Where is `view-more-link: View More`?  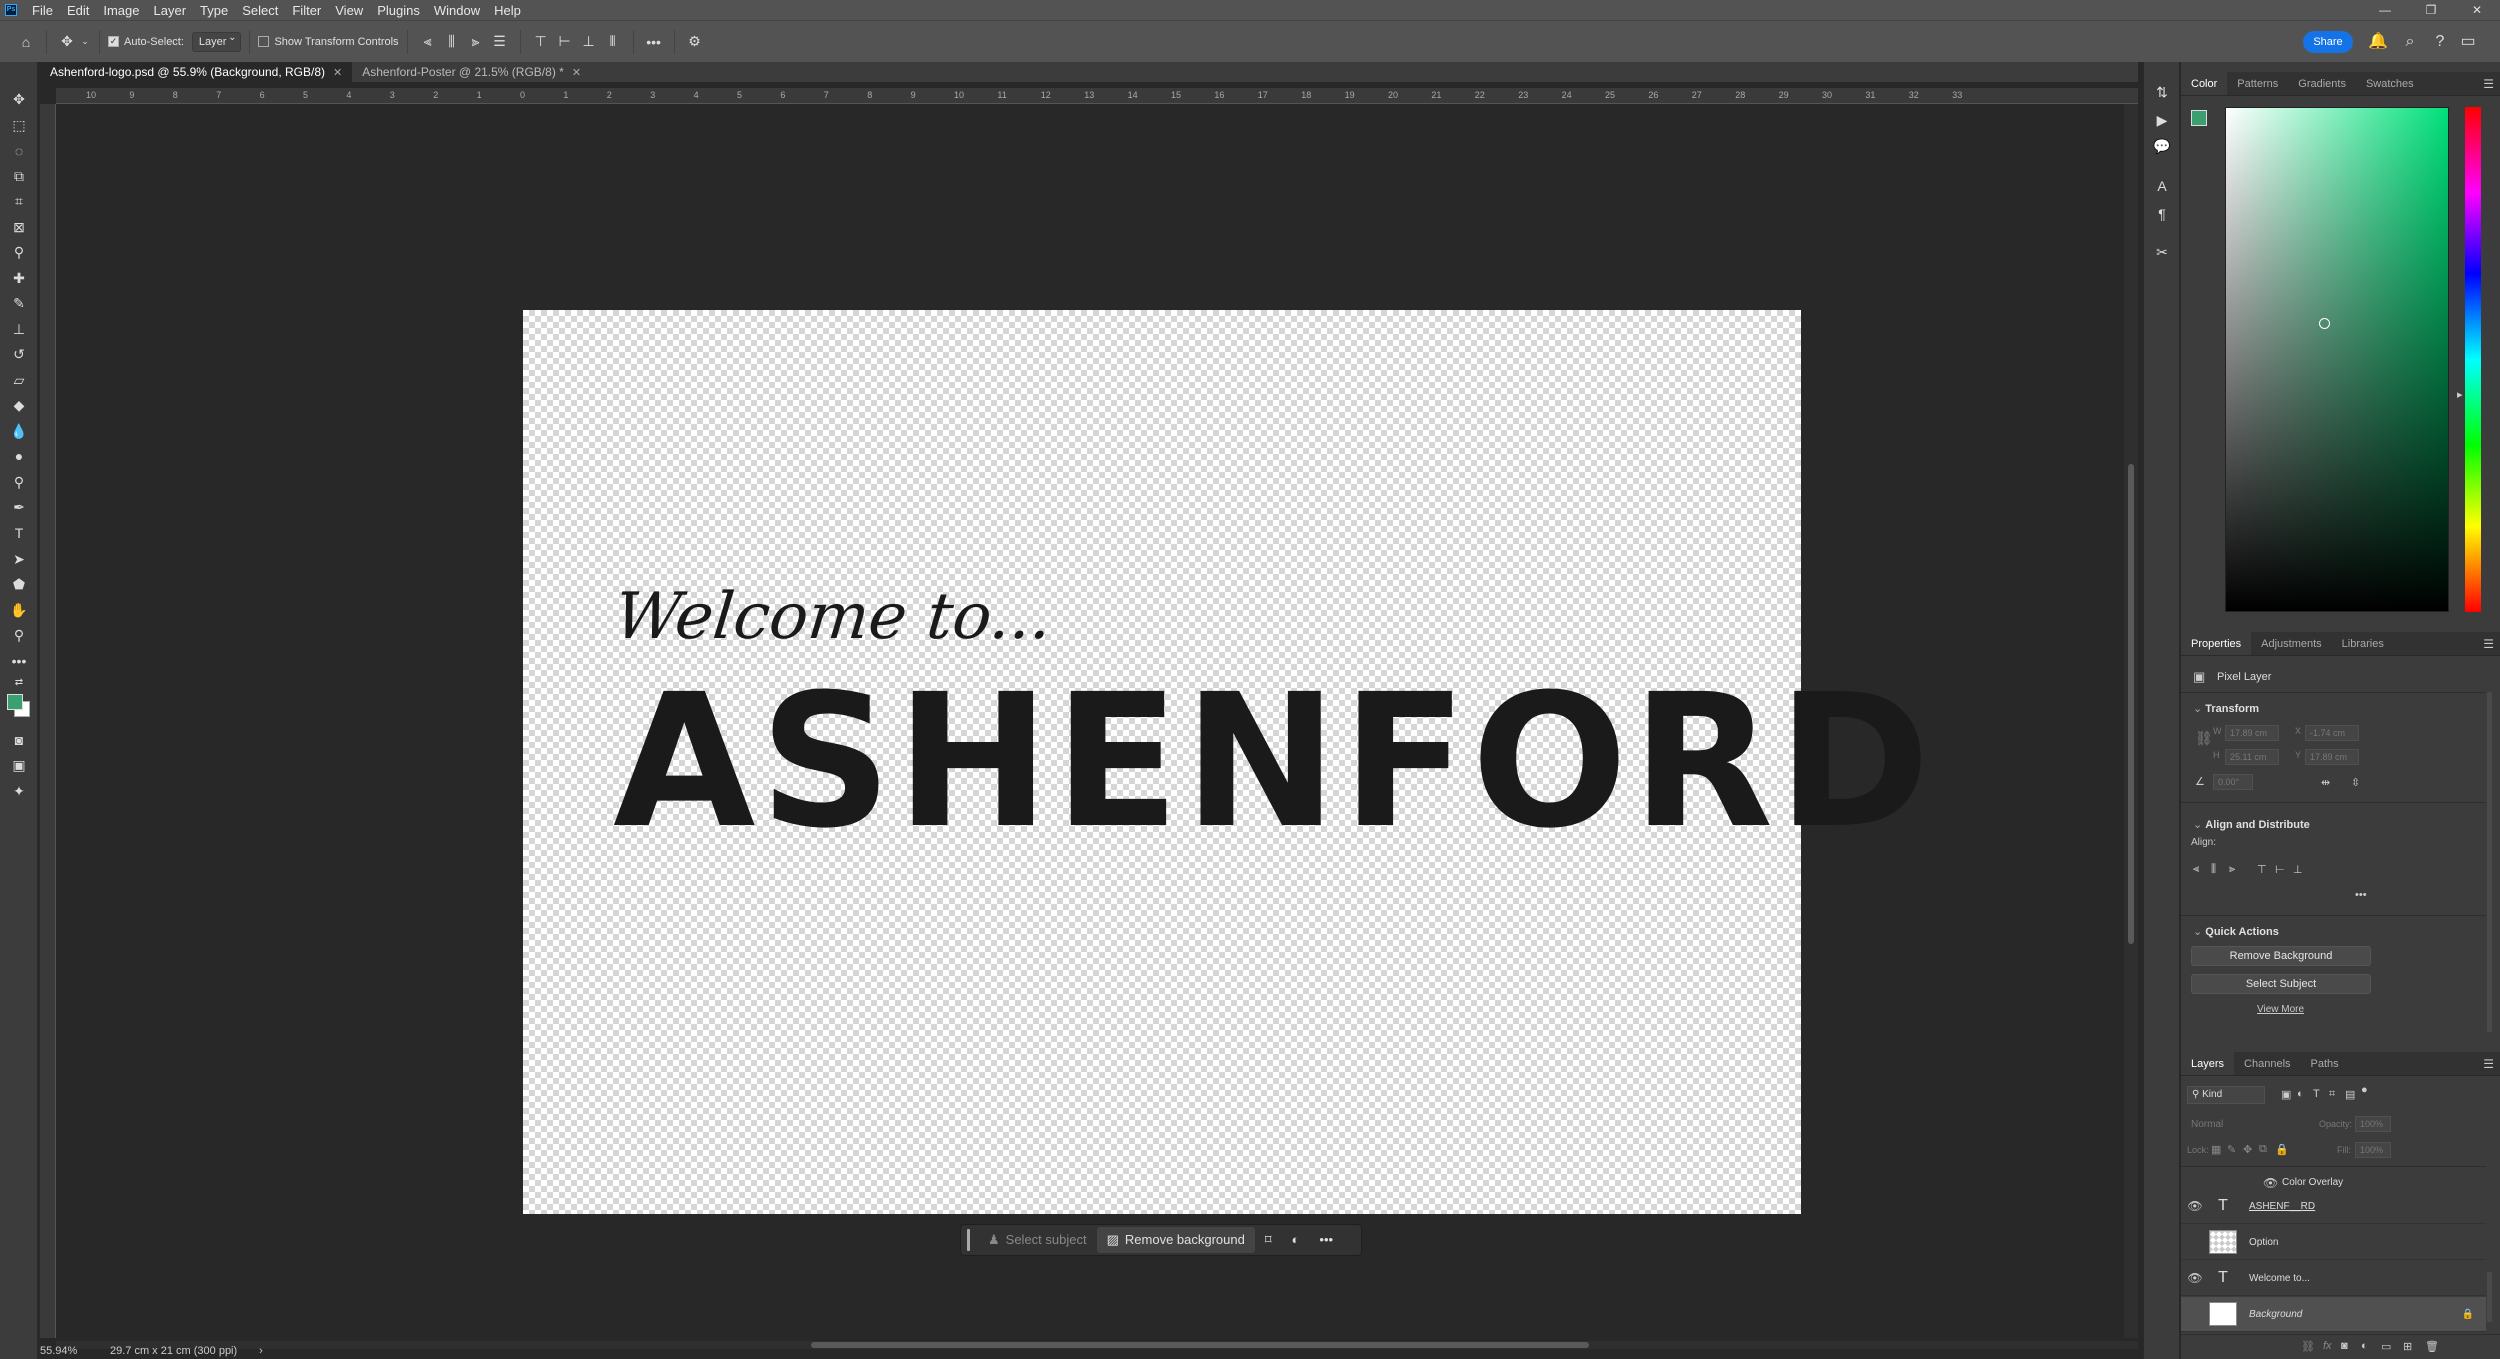 view-more-link: View More is located at coordinates (2280, 1009).